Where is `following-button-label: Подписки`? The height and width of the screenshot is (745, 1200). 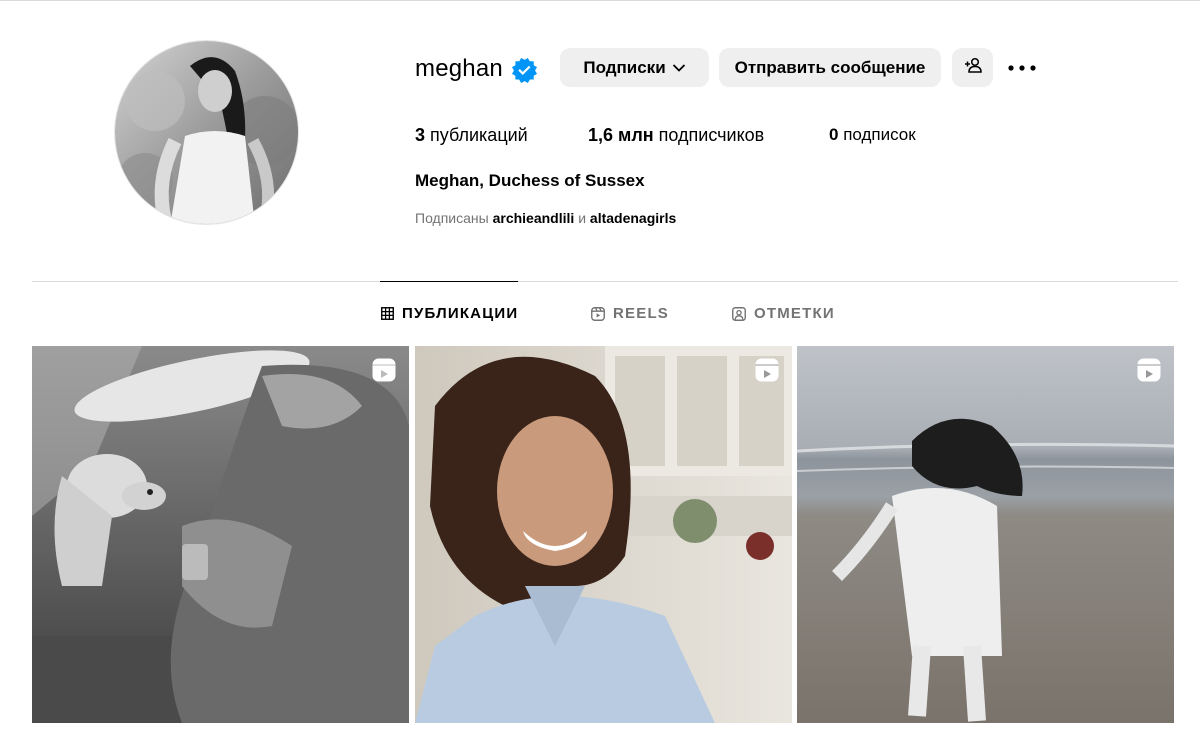
following-button-label: Подписки is located at coordinates (624, 67).